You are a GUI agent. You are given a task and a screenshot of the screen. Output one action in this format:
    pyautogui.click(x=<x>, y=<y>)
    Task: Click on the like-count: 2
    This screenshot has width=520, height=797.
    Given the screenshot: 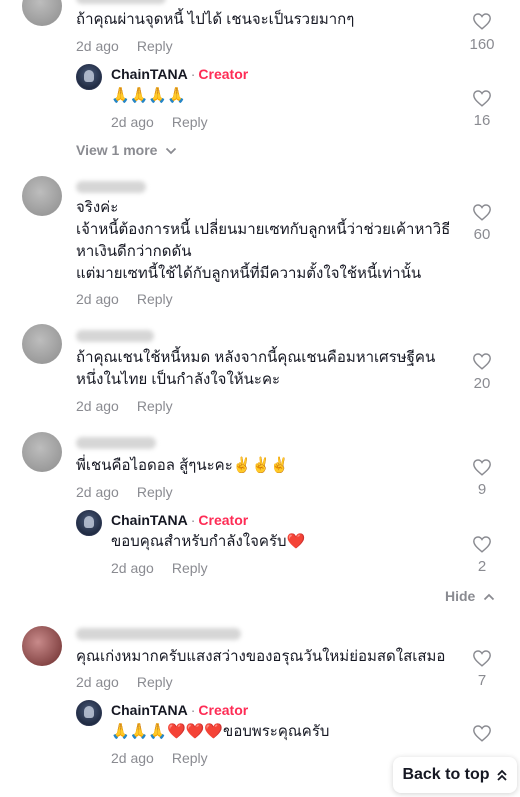 What is the action you would take?
    pyautogui.click(x=482, y=566)
    